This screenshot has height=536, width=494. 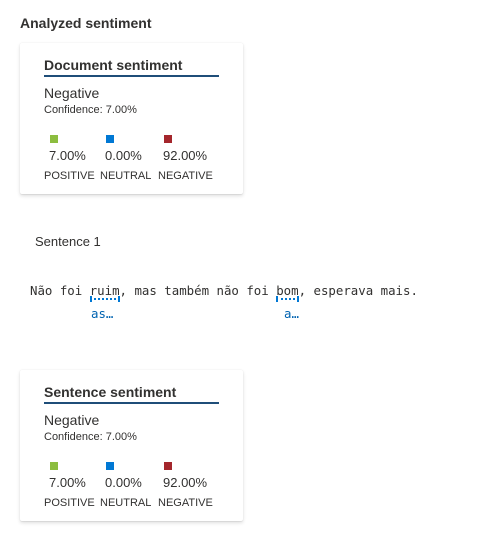 What do you see at coordinates (60, 290) in the screenshot?
I see `sentence-segment: Não foi` at bounding box center [60, 290].